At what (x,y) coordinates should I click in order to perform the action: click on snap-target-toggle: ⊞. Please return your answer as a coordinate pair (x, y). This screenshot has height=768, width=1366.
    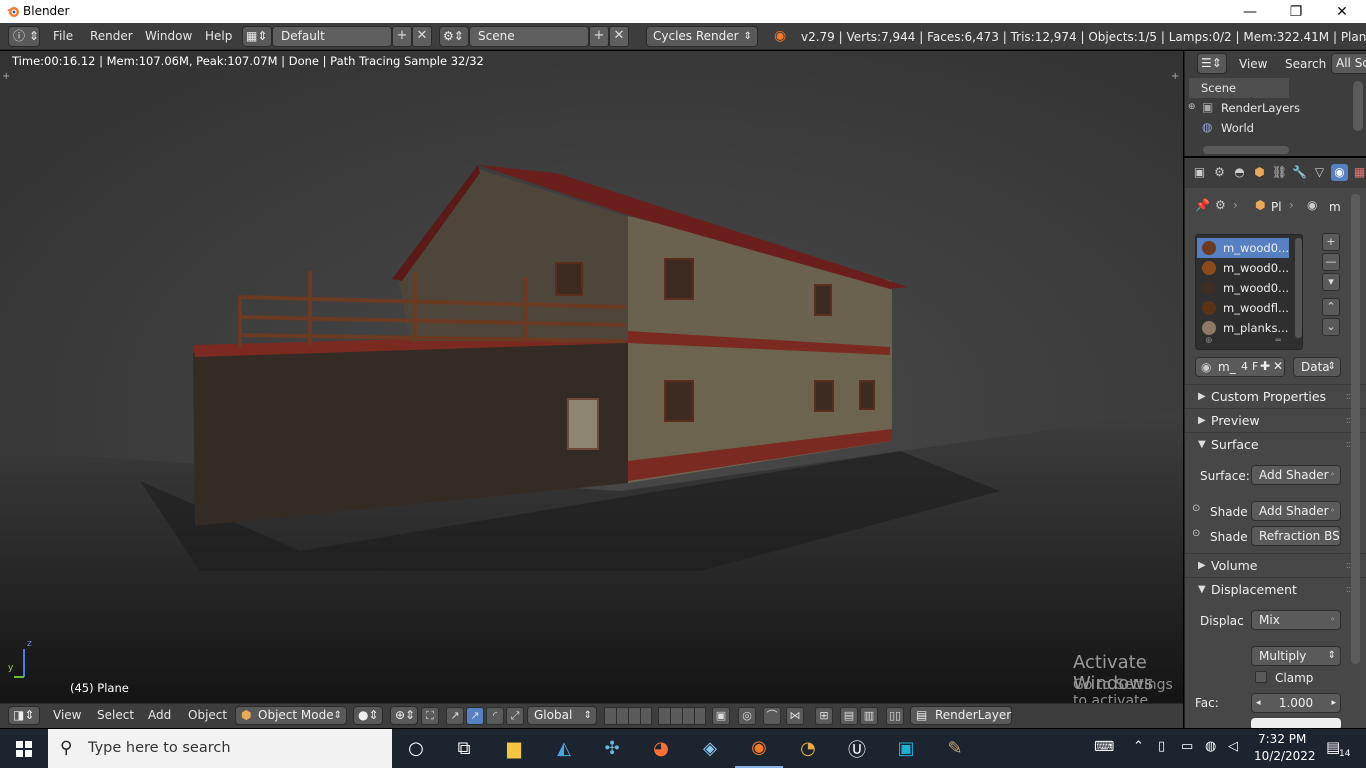
    Looking at the image, I should click on (824, 716).